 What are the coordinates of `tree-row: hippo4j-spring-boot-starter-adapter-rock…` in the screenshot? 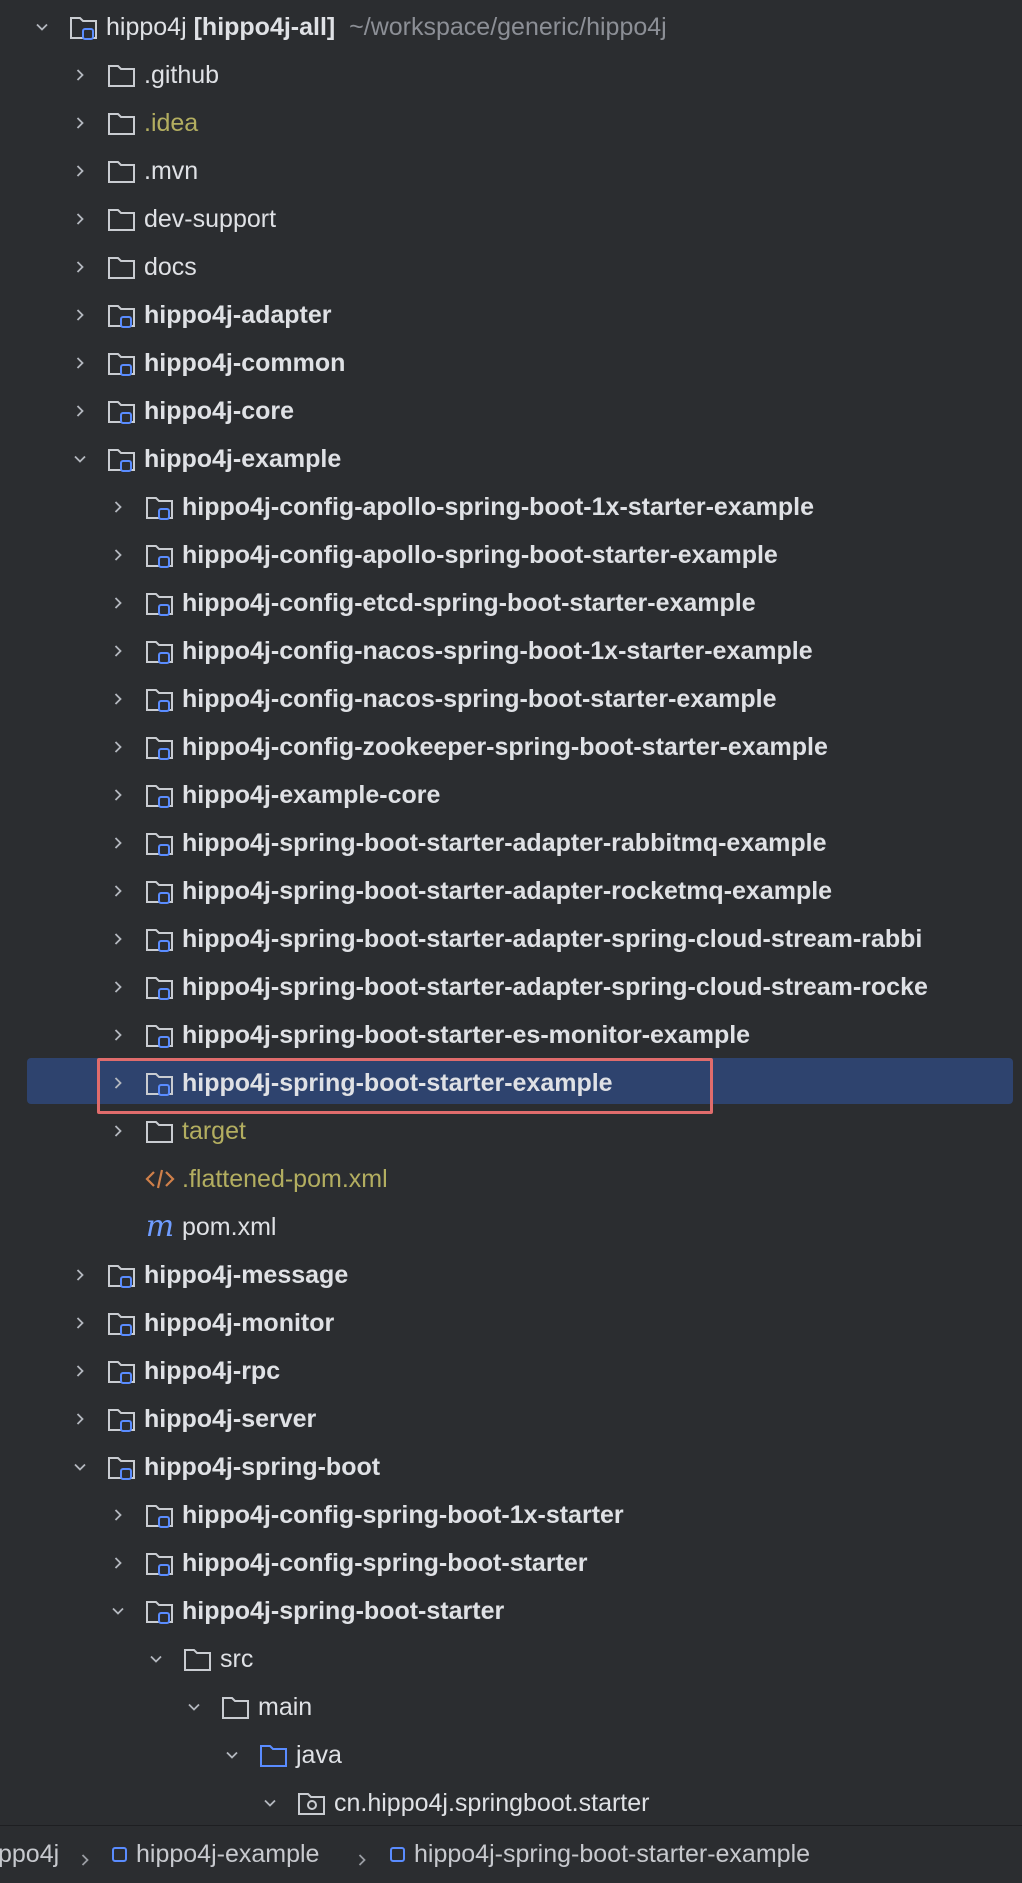 It's located at (511, 891).